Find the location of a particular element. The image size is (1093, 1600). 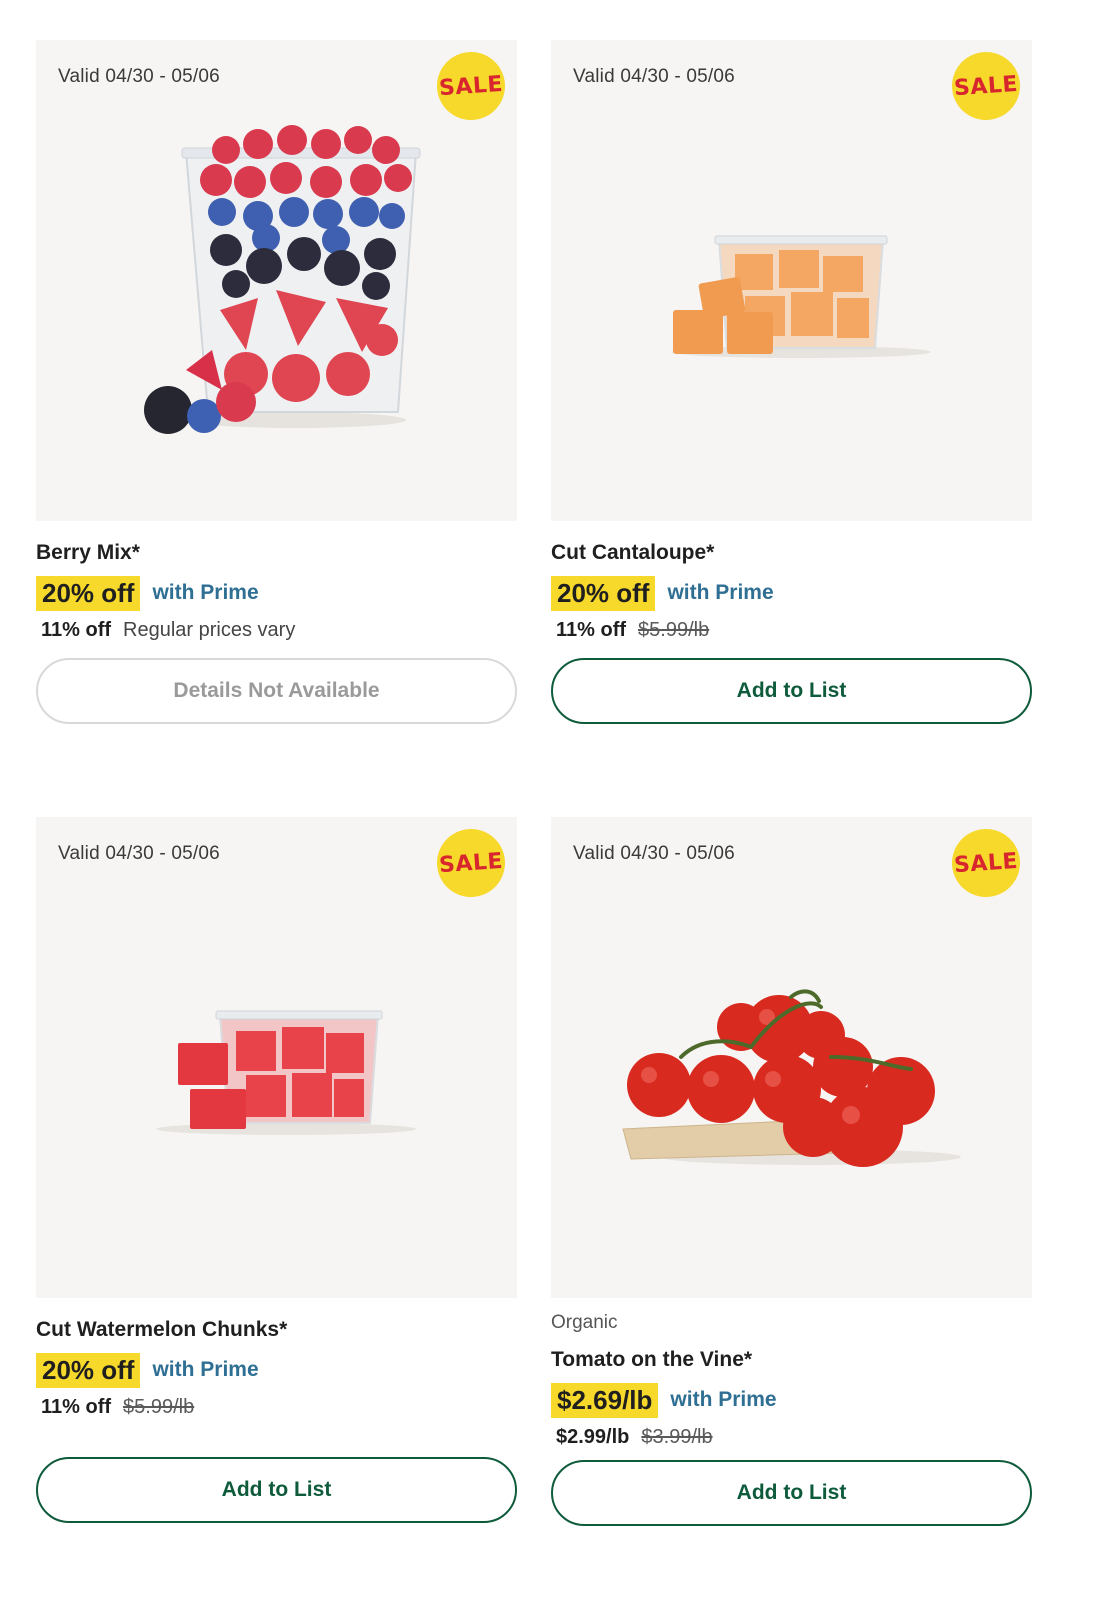

product-name: Cut Watermelon Chunks* is located at coordinates (276, 1330).